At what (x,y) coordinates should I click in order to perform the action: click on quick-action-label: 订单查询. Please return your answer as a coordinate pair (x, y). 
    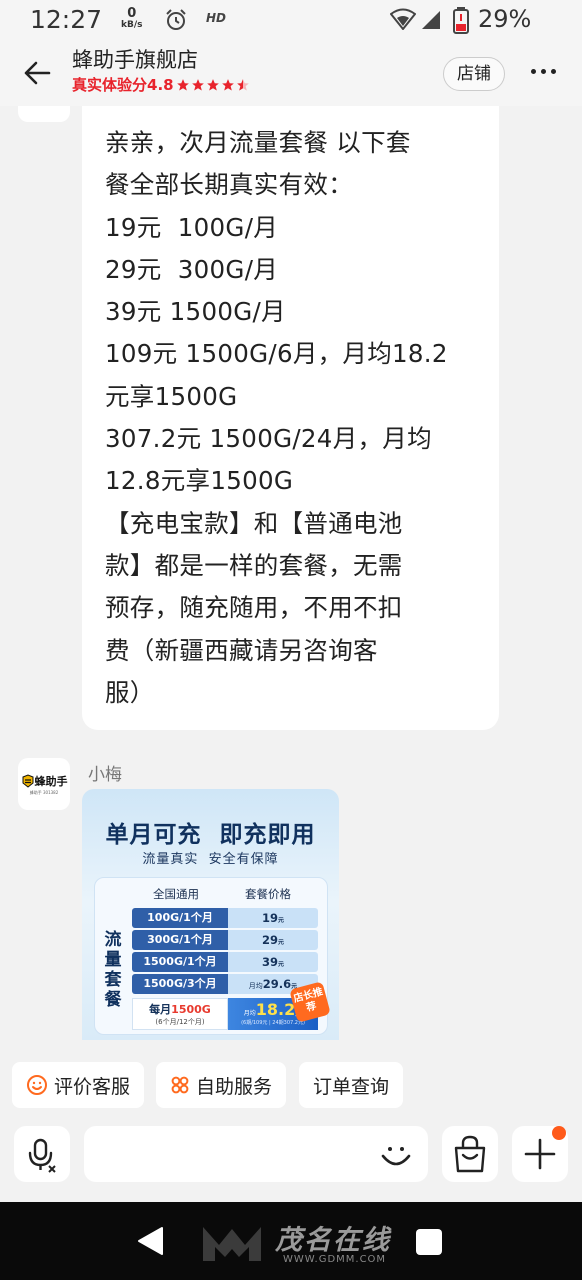
    Looking at the image, I should click on (351, 1086).